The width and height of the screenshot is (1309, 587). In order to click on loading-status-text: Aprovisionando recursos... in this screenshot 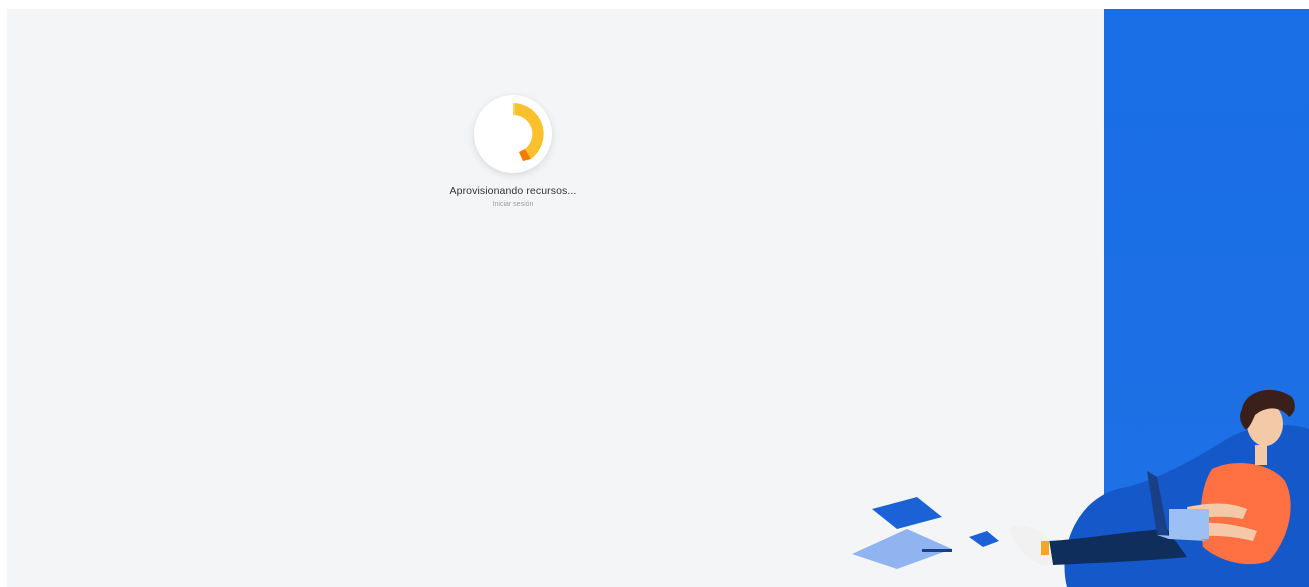, I will do `click(513, 191)`.